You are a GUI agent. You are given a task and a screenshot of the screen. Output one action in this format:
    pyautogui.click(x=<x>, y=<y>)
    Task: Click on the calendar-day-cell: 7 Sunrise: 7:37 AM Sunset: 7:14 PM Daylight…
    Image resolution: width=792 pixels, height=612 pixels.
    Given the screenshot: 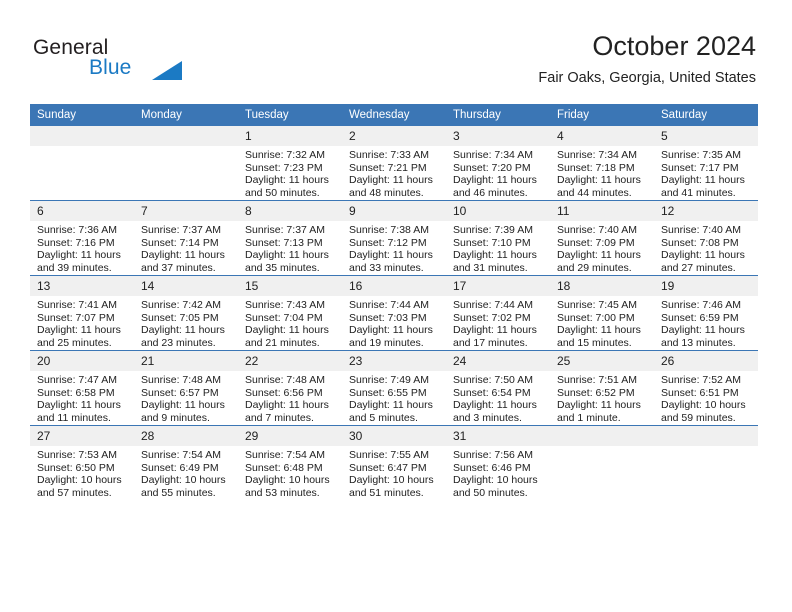 What is the action you would take?
    pyautogui.click(x=186, y=238)
    